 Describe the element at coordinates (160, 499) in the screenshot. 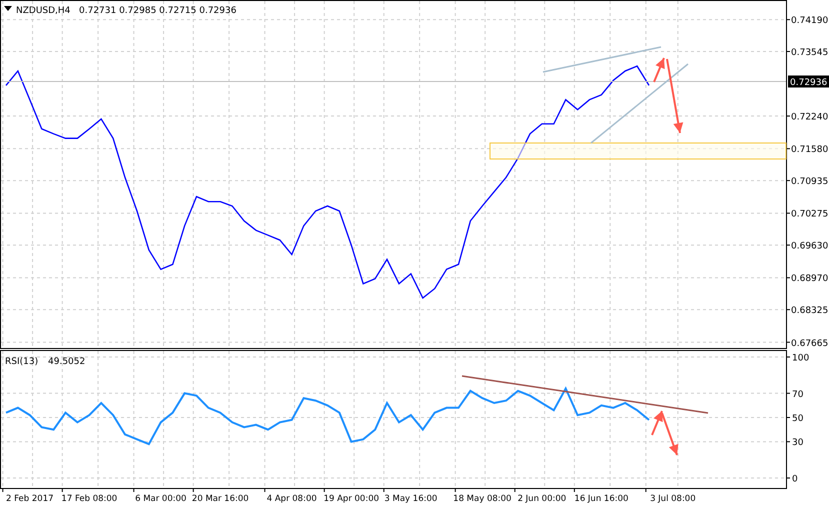

I see `date-axis-label: 6 Mar 00:00` at that location.